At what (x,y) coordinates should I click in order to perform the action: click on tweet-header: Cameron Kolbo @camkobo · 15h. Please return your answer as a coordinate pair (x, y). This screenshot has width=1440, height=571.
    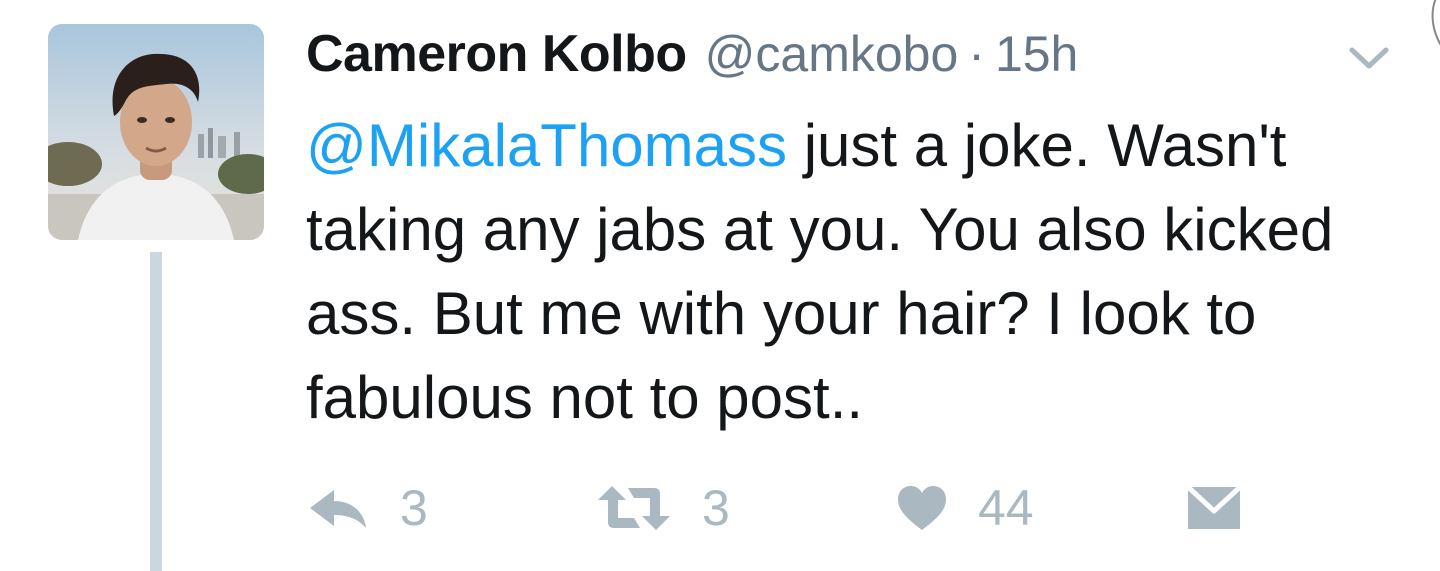
    Looking at the image, I should click on (692, 54).